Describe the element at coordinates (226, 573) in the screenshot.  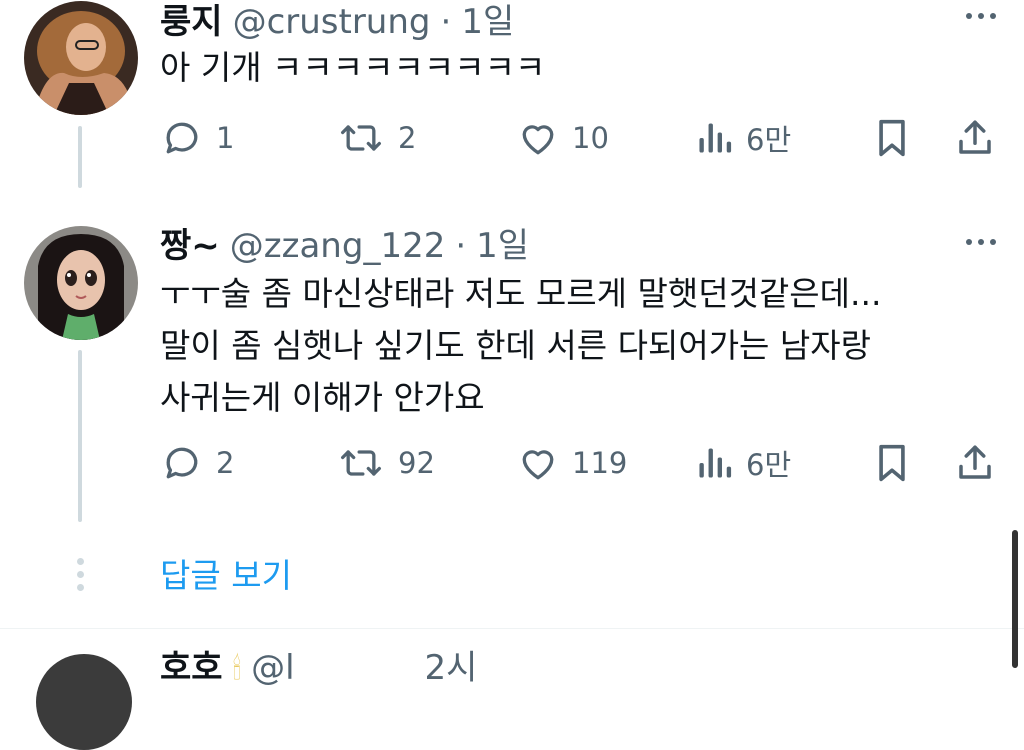
I see `show-replies-link: 답글 보기` at that location.